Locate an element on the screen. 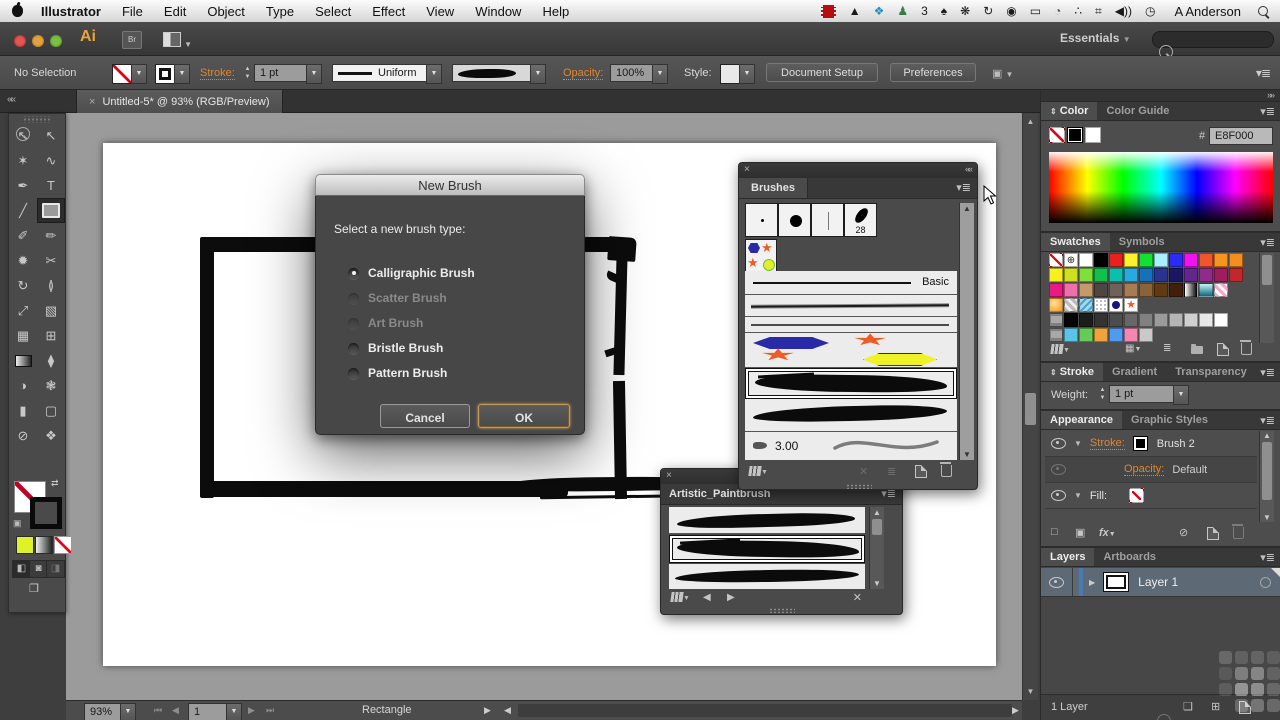 Image resolution: width=1280 pixels, height=720 pixels. counter-badge: 3 is located at coordinates (924, 11).